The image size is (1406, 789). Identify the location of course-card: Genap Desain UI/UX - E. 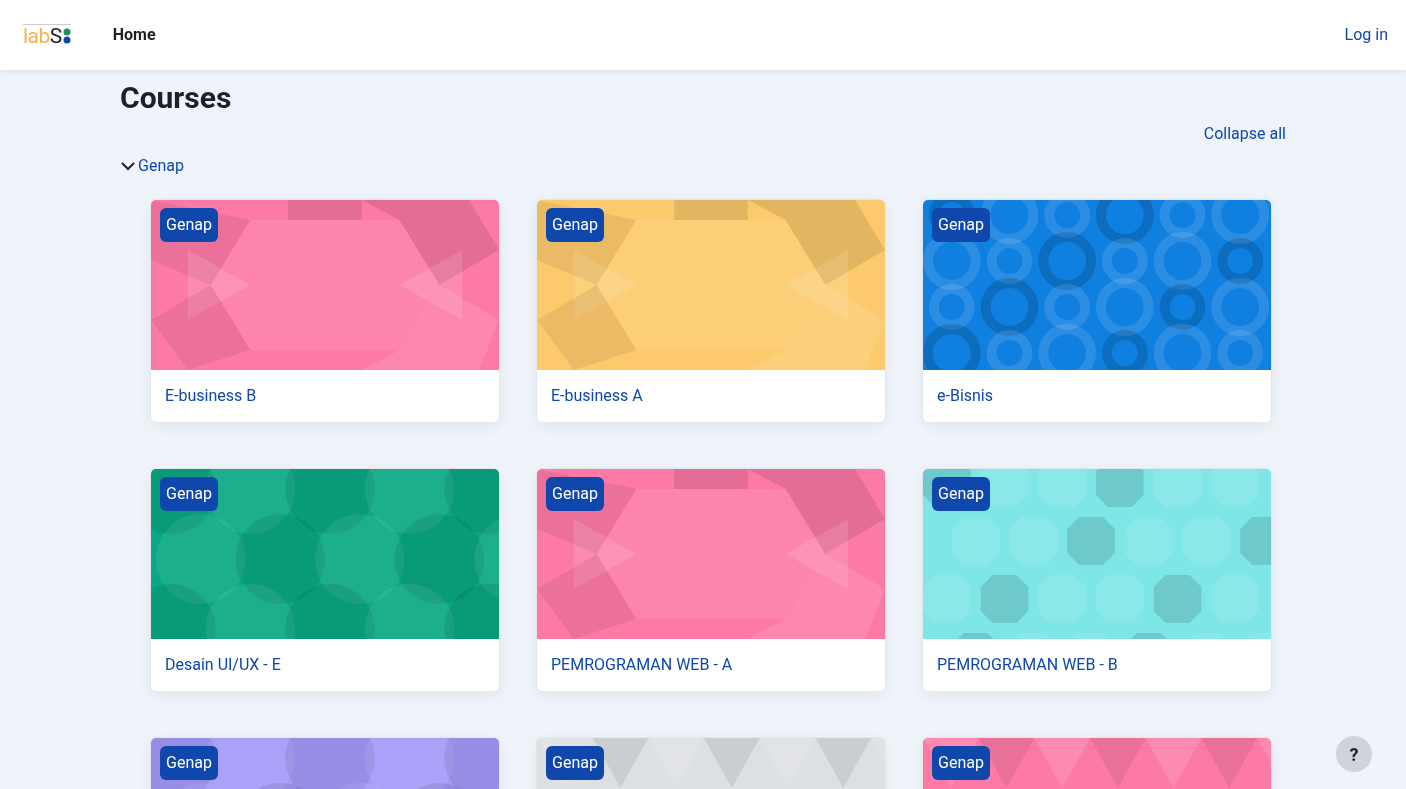
(325, 580).